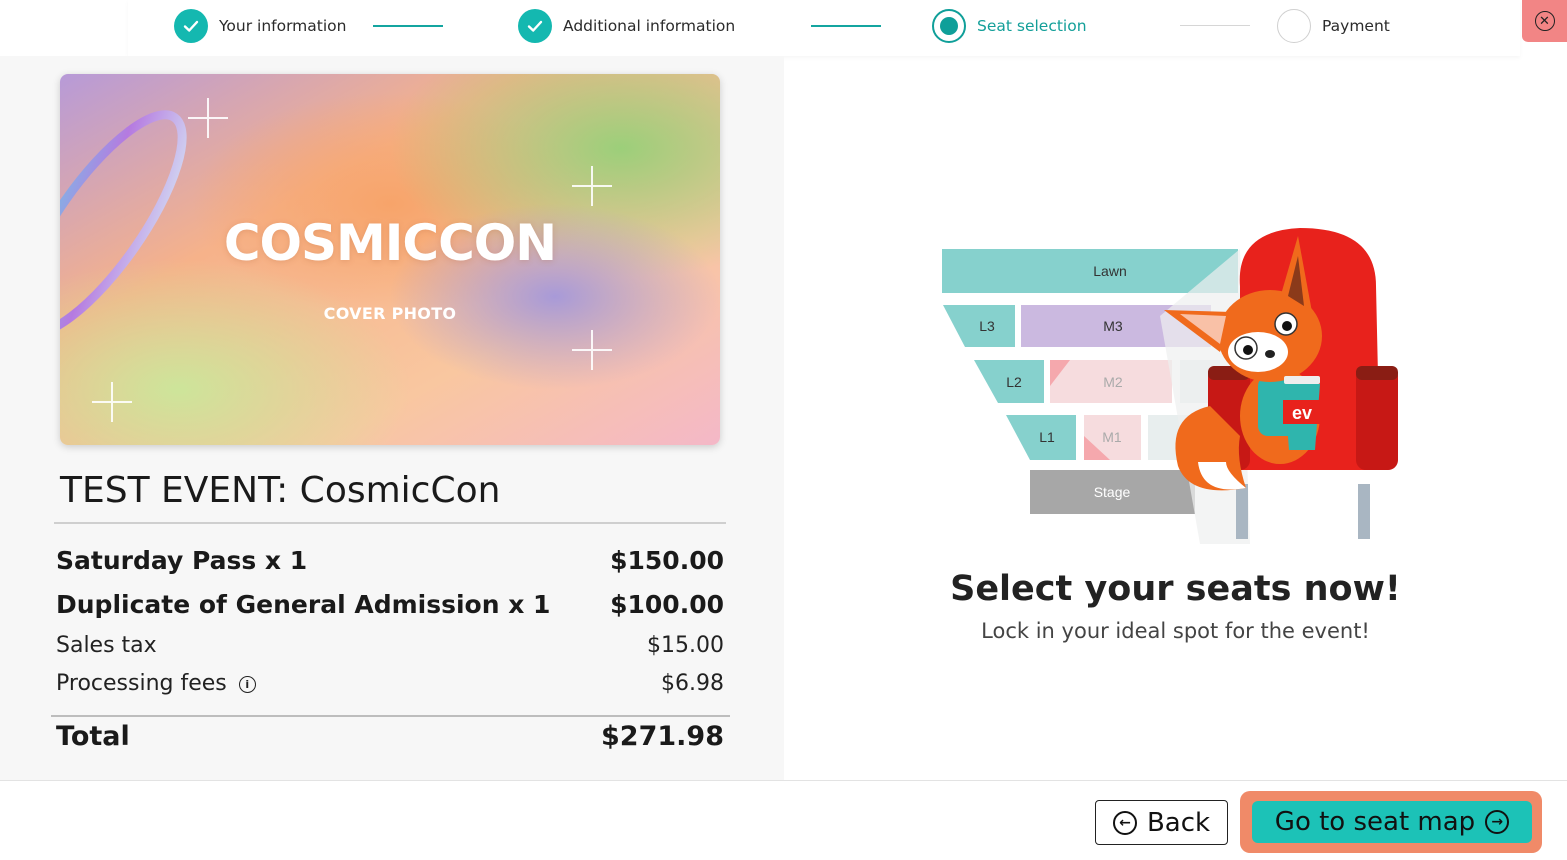 This screenshot has height=860, width=1567. What do you see at coordinates (1178, 822) in the screenshot?
I see `back-button-label: Back` at bounding box center [1178, 822].